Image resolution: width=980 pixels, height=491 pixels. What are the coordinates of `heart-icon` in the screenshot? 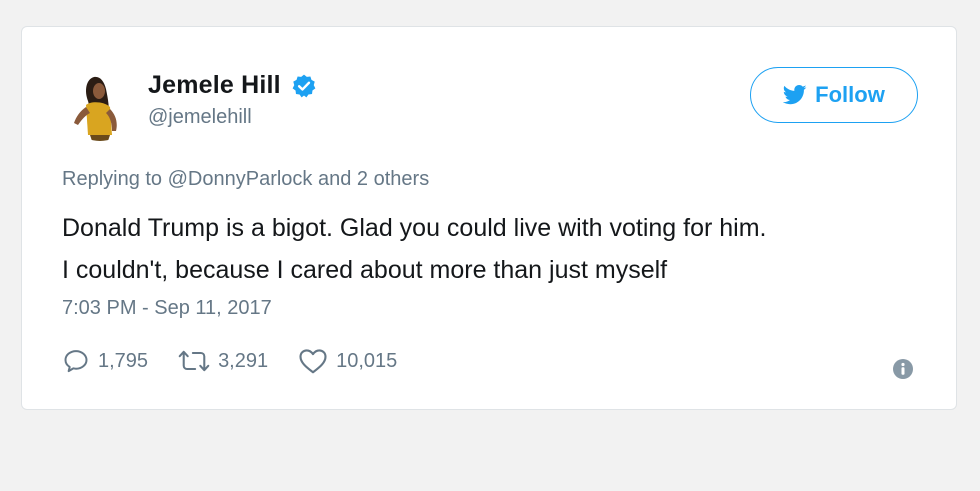 It's located at (313, 361).